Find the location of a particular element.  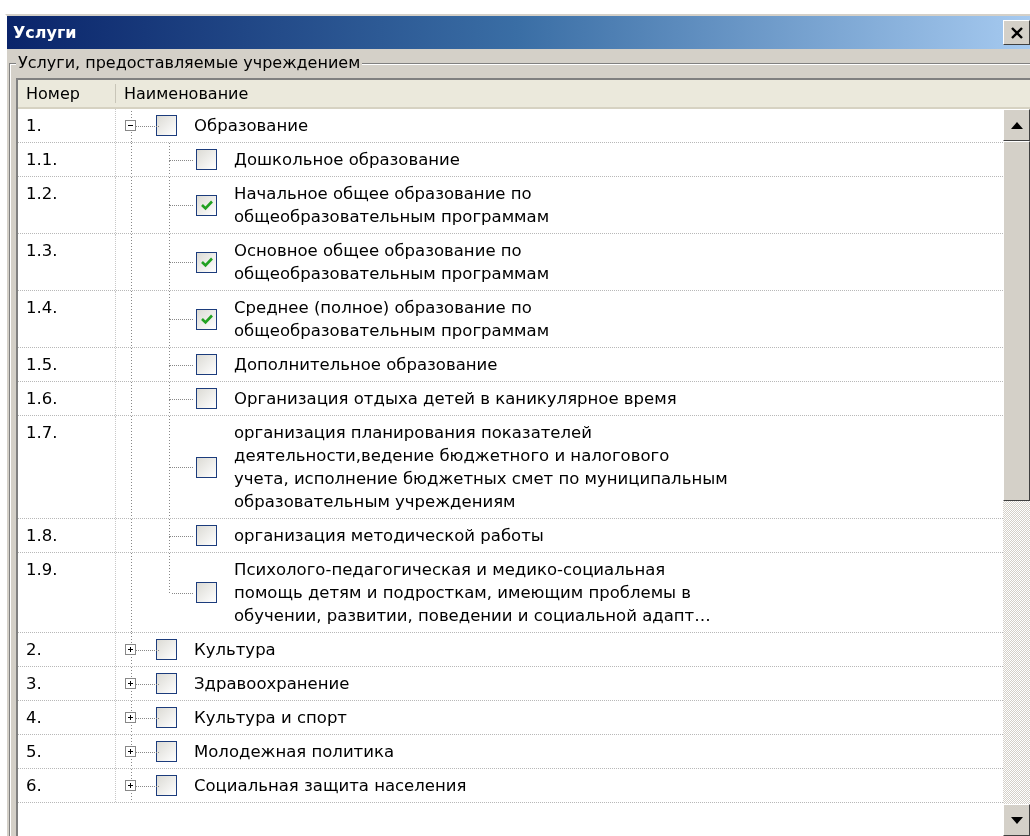

column-header: Наименование is located at coordinates (182, 93).